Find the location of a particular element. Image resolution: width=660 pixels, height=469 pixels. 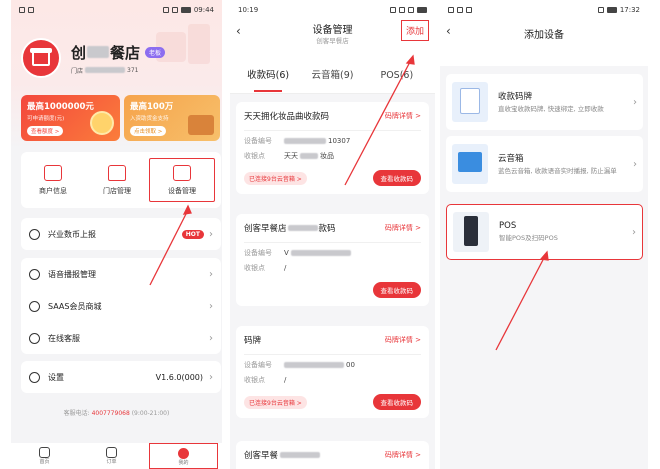

list-item-digital-currency: 兴业数币上报 HOT › is located at coordinates (121, 234).